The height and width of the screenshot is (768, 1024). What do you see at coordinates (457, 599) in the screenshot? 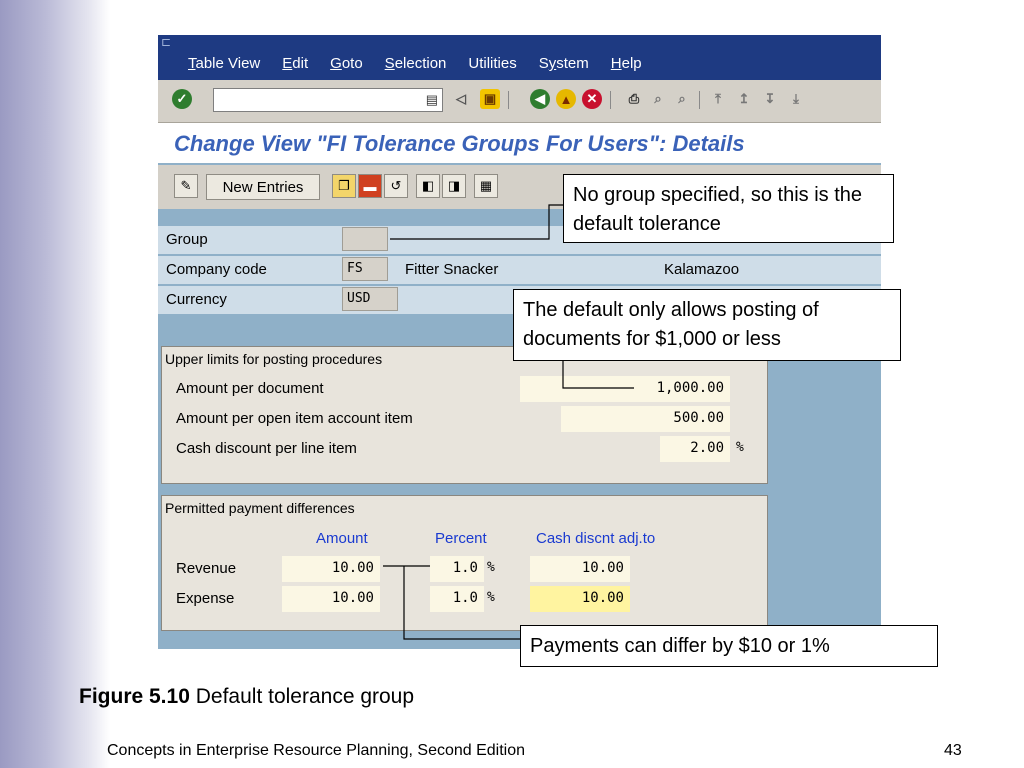
I see `expense-percent-field: 1.0` at bounding box center [457, 599].